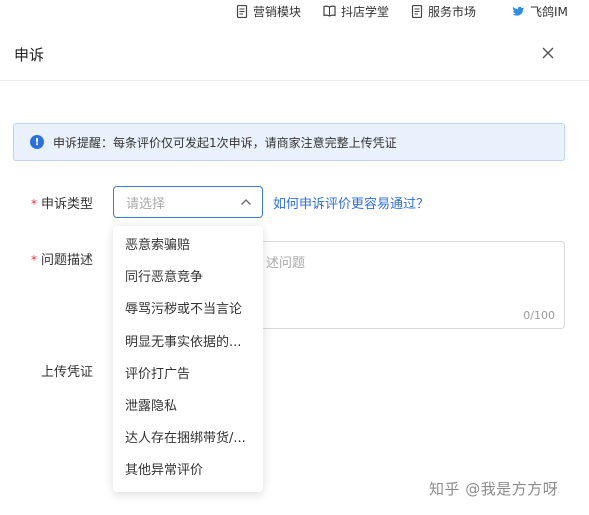 This screenshot has width=589, height=515. I want to click on nav-item-marketing: 营销模块, so click(268, 11).